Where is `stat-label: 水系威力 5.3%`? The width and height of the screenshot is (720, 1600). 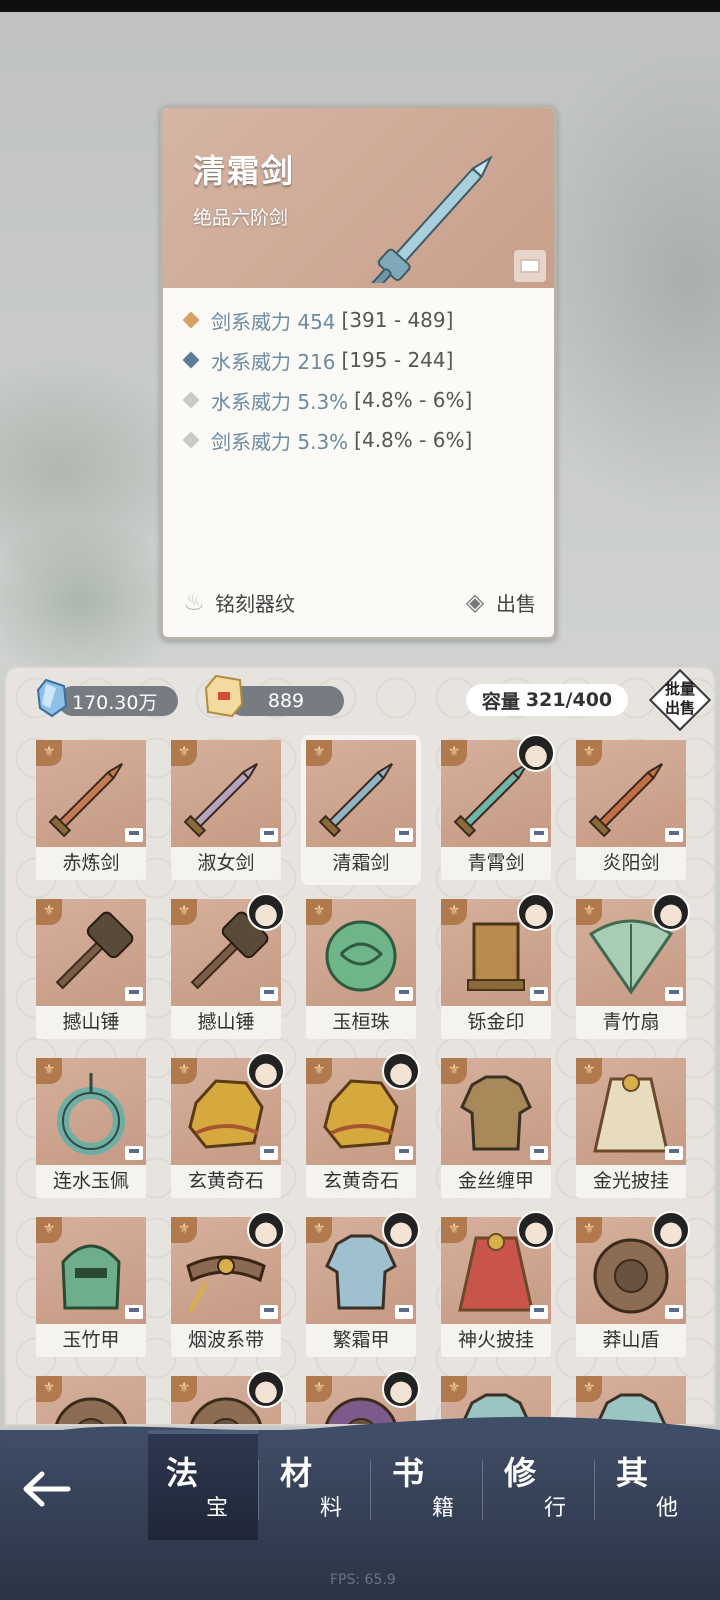
stat-label: 水系威力 5.3% is located at coordinates (280, 401).